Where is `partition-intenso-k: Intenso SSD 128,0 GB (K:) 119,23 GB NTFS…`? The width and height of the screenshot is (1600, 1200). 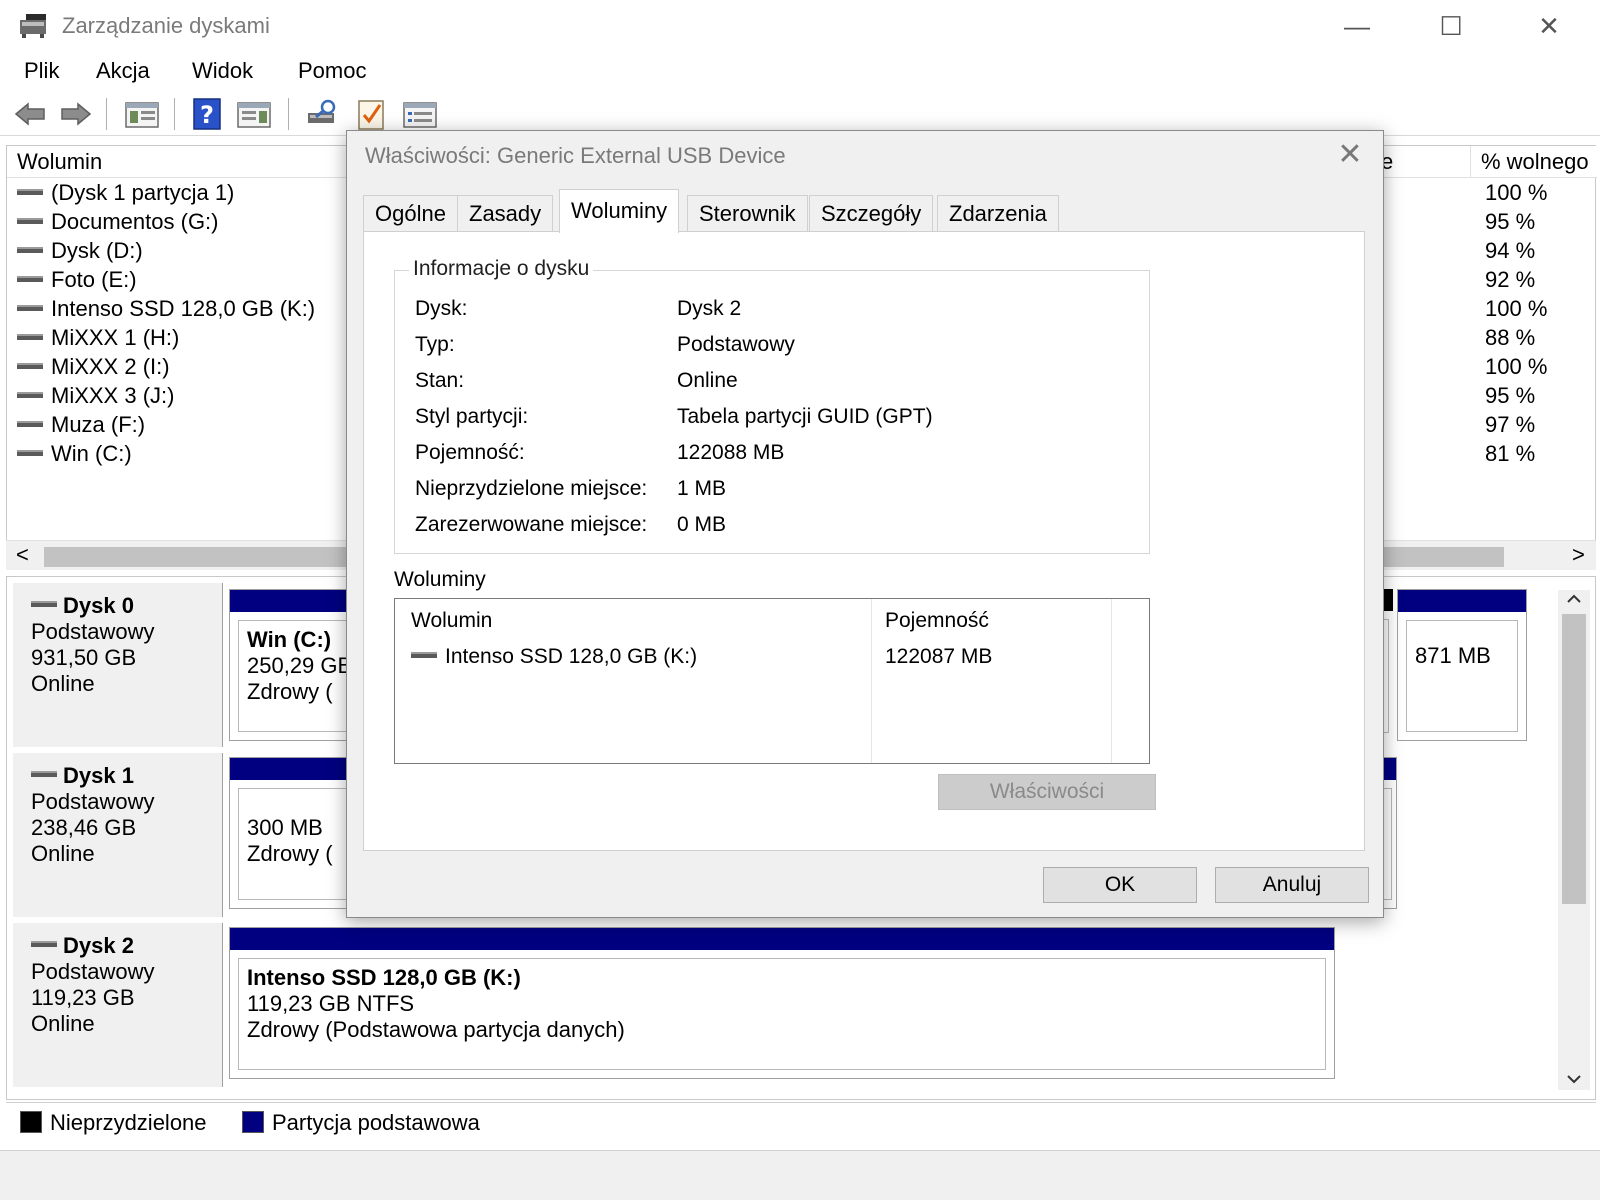 partition-intenso-k: Intenso SSD 128,0 GB (K:) 119,23 GB NTFS… is located at coordinates (782, 1003).